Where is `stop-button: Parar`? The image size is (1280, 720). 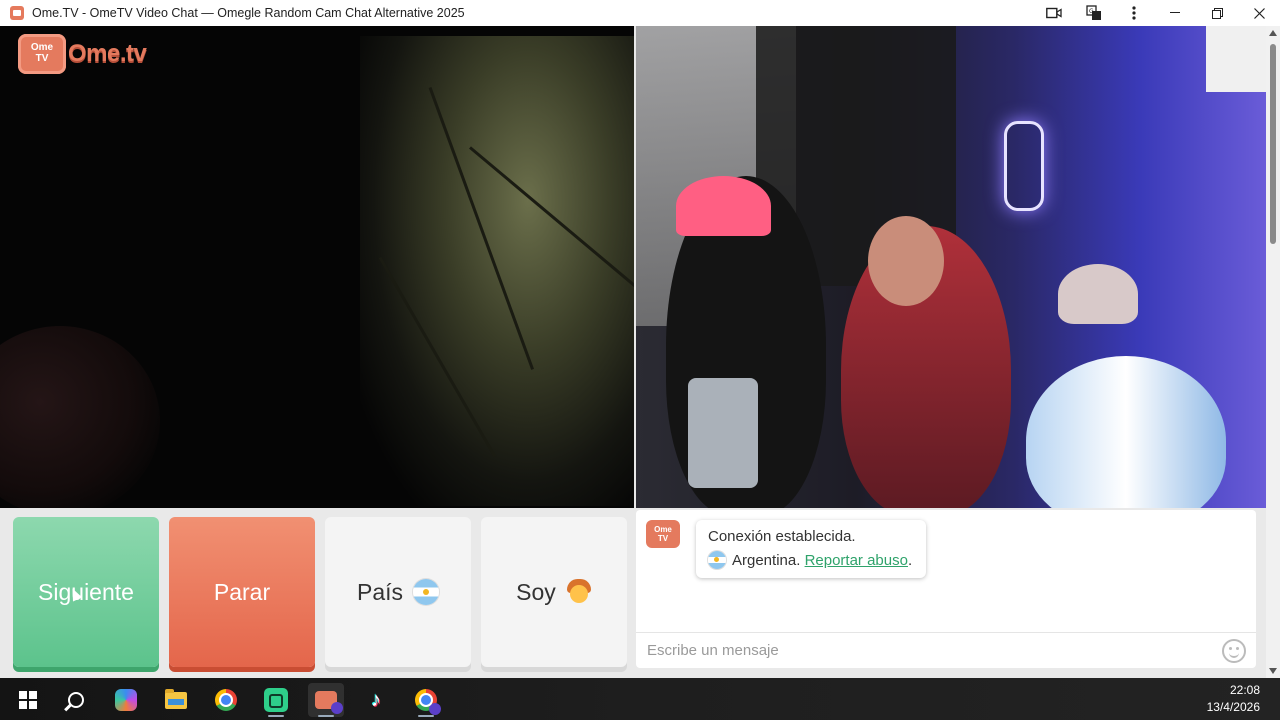
stop-button: Parar is located at coordinates (242, 592).